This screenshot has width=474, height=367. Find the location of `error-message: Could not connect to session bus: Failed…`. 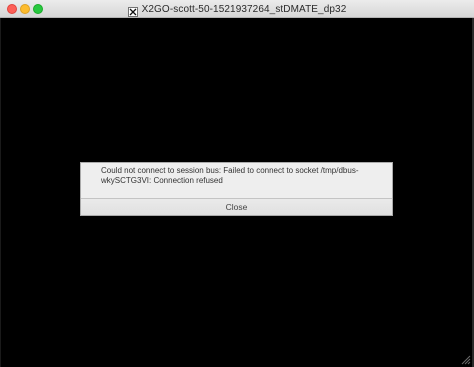

error-message: Could not connect to session bus: Failed… is located at coordinates (230, 175).